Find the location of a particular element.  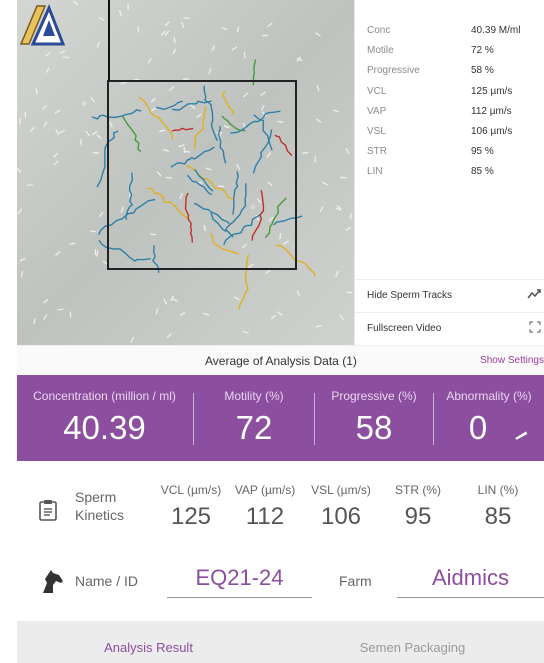

identity-row: Name / ID EQ21-24 Farm Aidmics is located at coordinates (280, 587).